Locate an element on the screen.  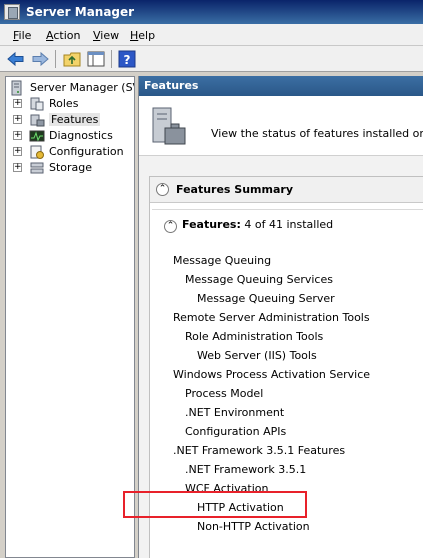
feature-item: .NET Framework 3.5.1 Features is located at coordinates (259, 450).